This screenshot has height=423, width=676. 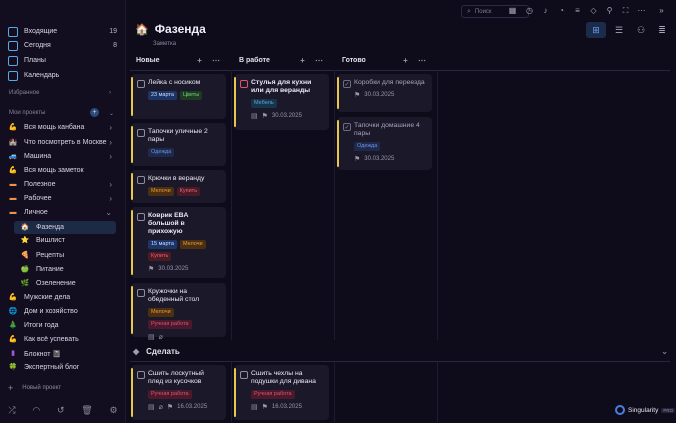 What do you see at coordinates (40, 184) in the screenshot?
I see `sidebar-project-label: Полезное` at bounding box center [40, 184].